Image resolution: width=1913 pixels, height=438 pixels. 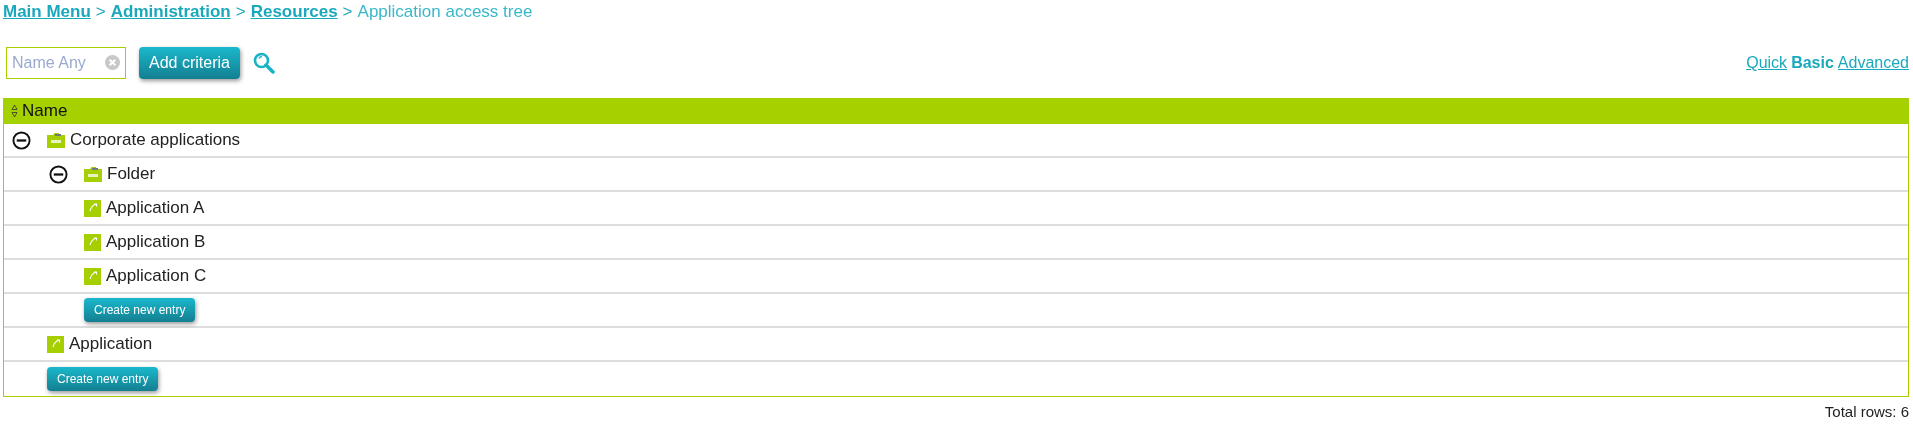 What do you see at coordinates (445, 12) in the screenshot?
I see `breadcrumb-current: Application access tree` at bounding box center [445, 12].